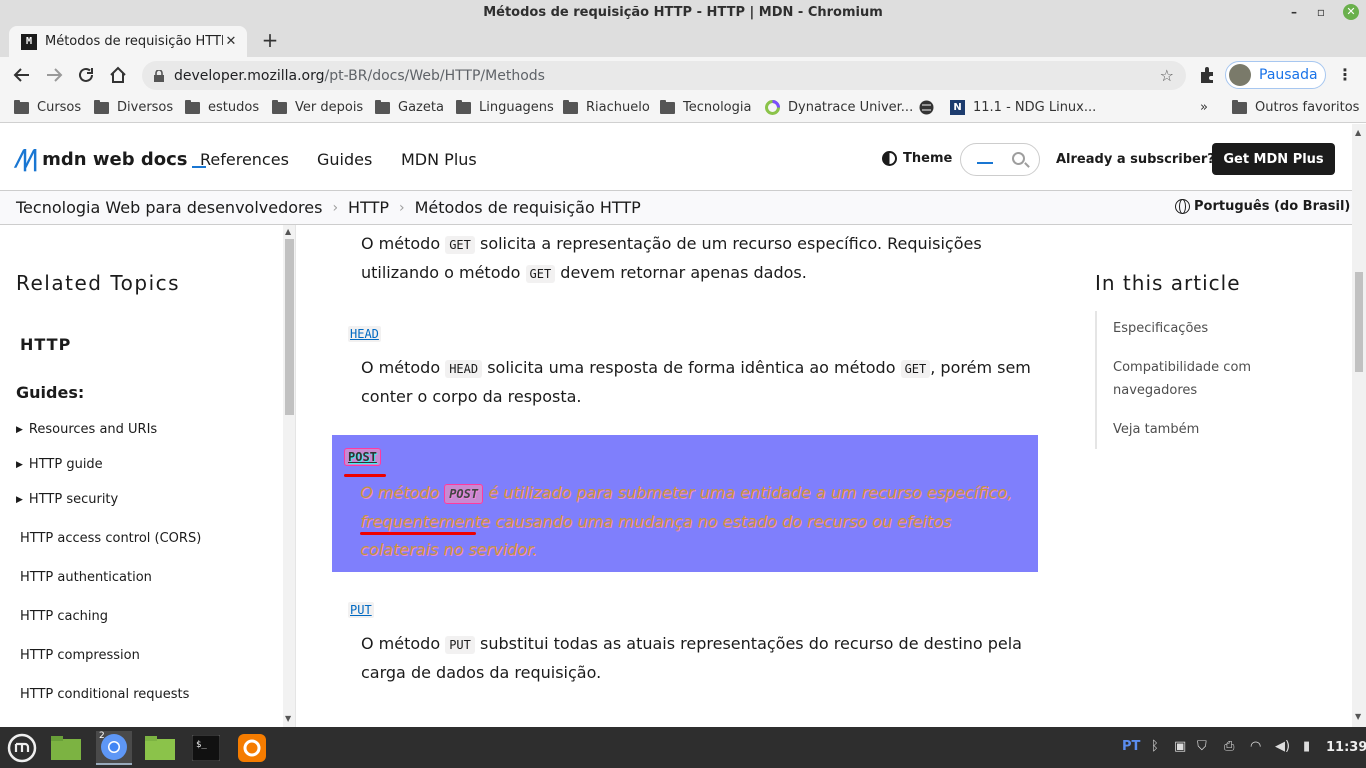 This screenshot has width=1366, height=768. What do you see at coordinates (1168, 283) in the screenshot?
I see `toc-title: In this article` at bounding box center [1168, 283].